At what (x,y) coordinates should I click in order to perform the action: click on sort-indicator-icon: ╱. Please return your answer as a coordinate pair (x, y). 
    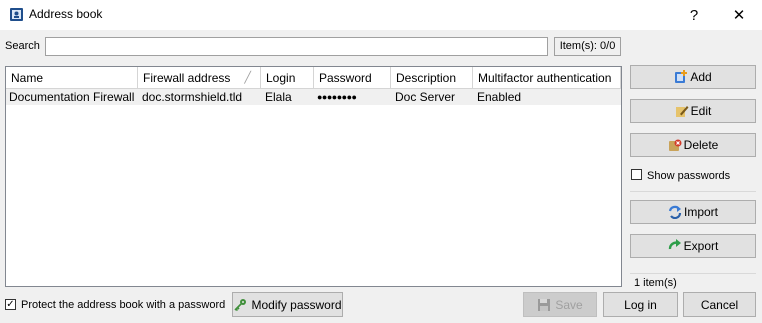
    Looking at the image, I should click on (247, 78).